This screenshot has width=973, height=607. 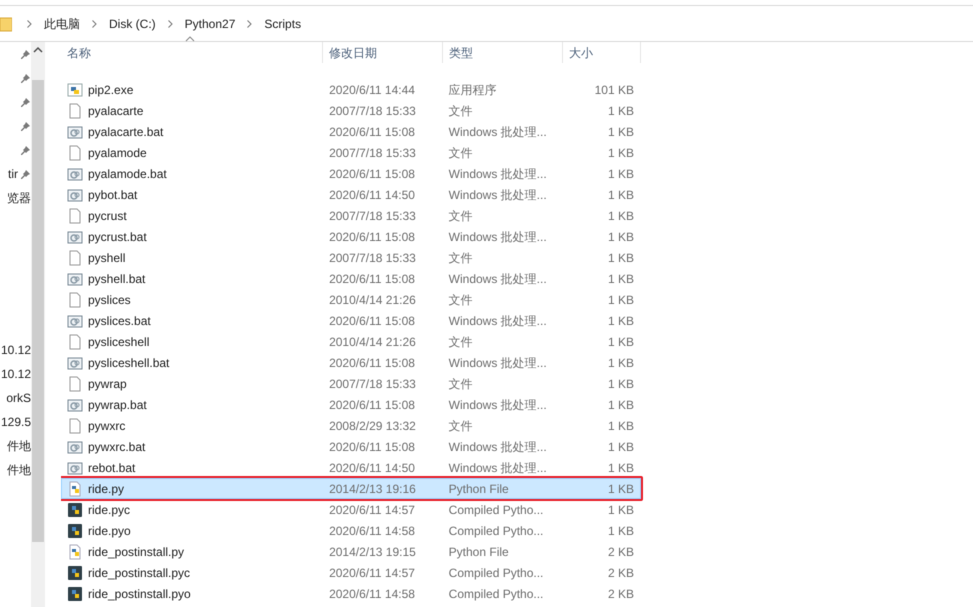 I want to click on file-name: ride_postinstall.py, so click(x=136, y=551).